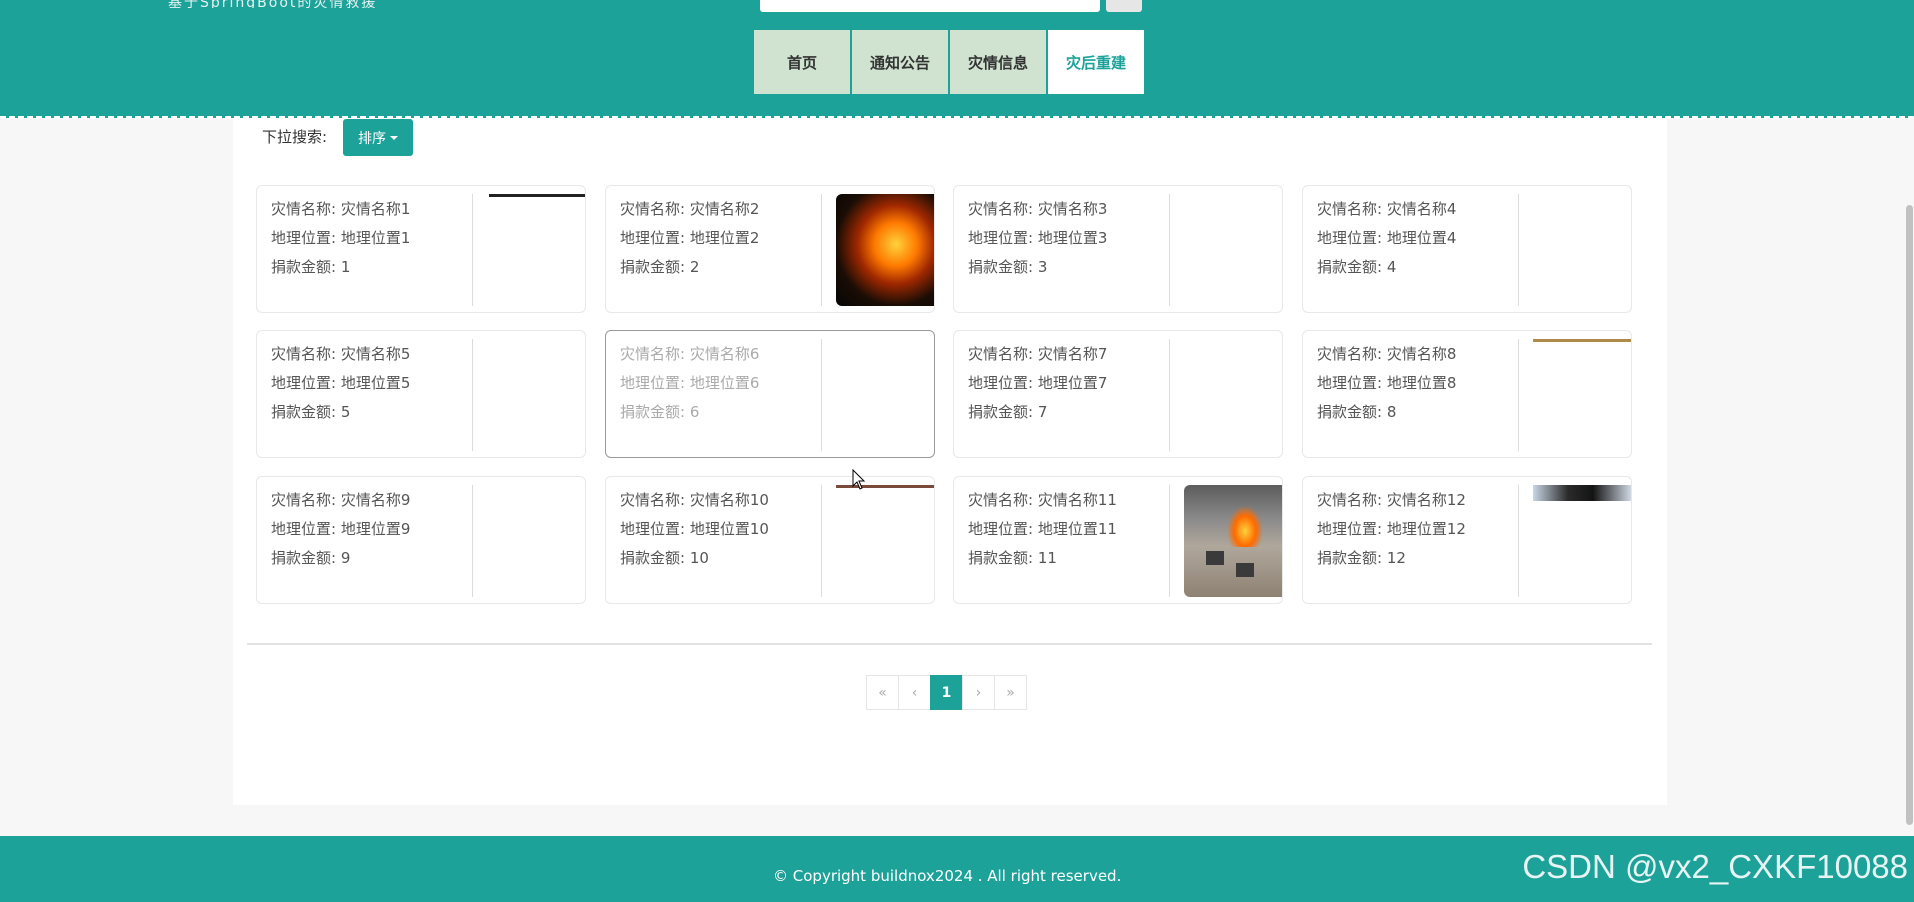 This screenshot has width=1914, height=902. I want to click on prev-page-button: ‹, so click(914, 692).